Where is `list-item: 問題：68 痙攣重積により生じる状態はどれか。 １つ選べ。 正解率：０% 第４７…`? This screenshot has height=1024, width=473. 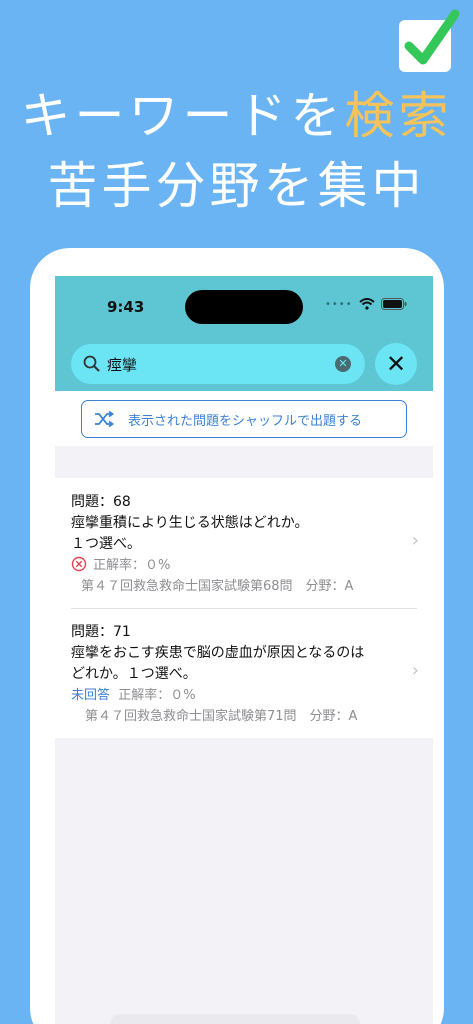
list-item: 問題：68 痙攣重積により生じる状態はどれか。 １つ選べ。 正解率：０% 第４７… is located at coordinates (245, 544).